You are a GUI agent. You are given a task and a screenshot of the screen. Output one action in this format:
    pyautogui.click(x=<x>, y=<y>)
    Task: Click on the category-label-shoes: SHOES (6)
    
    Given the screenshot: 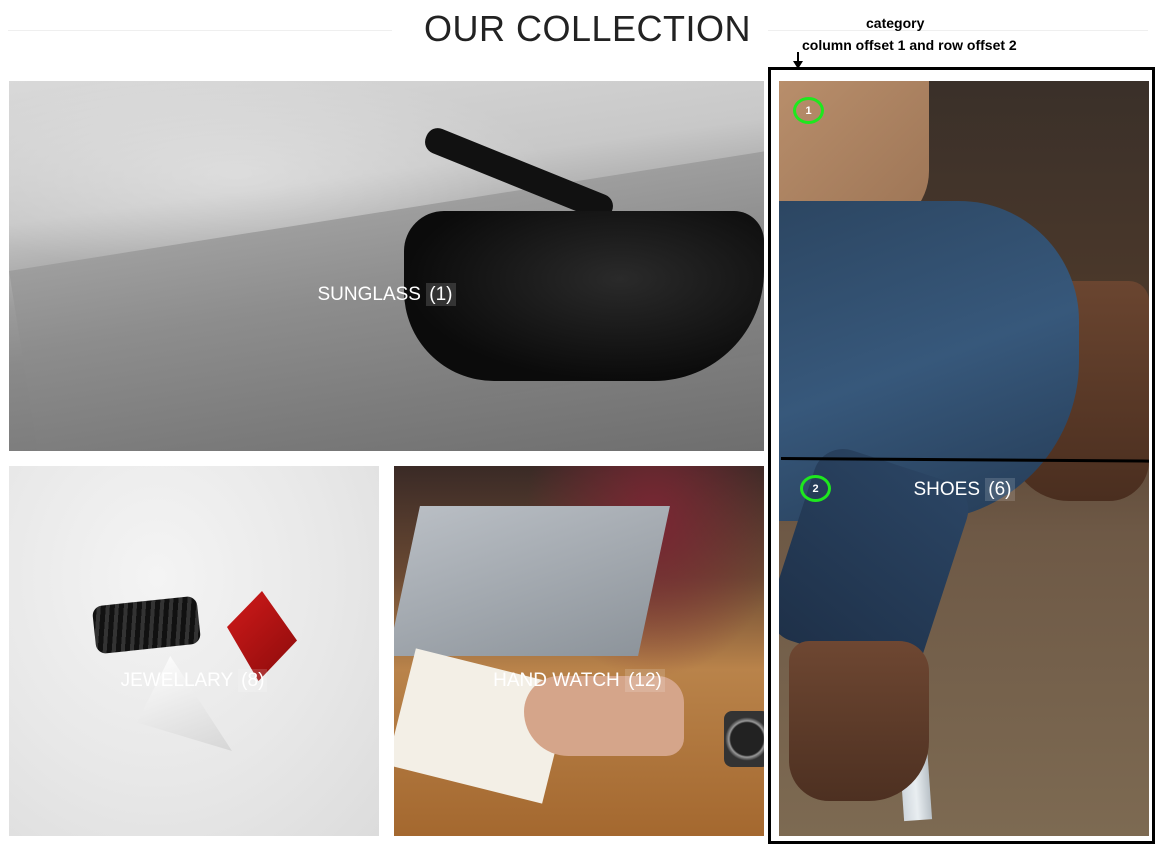 What is the action you would take?
    pyautogui.click(x=964, y=489)
    